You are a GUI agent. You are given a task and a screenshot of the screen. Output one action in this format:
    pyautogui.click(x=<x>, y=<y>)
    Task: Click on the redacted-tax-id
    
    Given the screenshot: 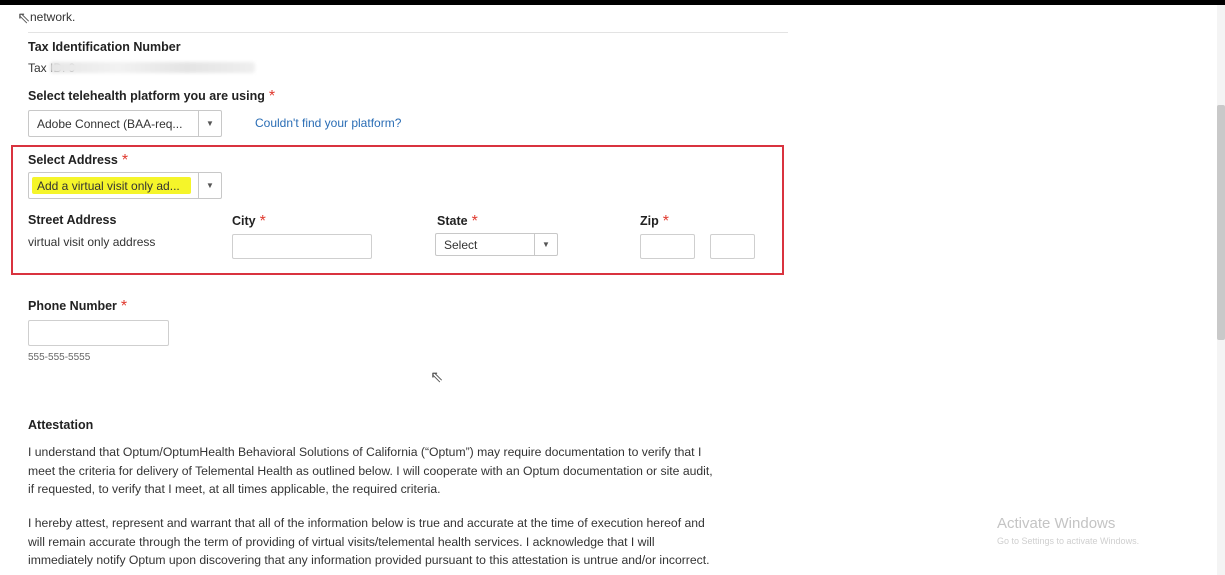 What is the action you would take?
    pyautogui.click(x=152, y=67)
    